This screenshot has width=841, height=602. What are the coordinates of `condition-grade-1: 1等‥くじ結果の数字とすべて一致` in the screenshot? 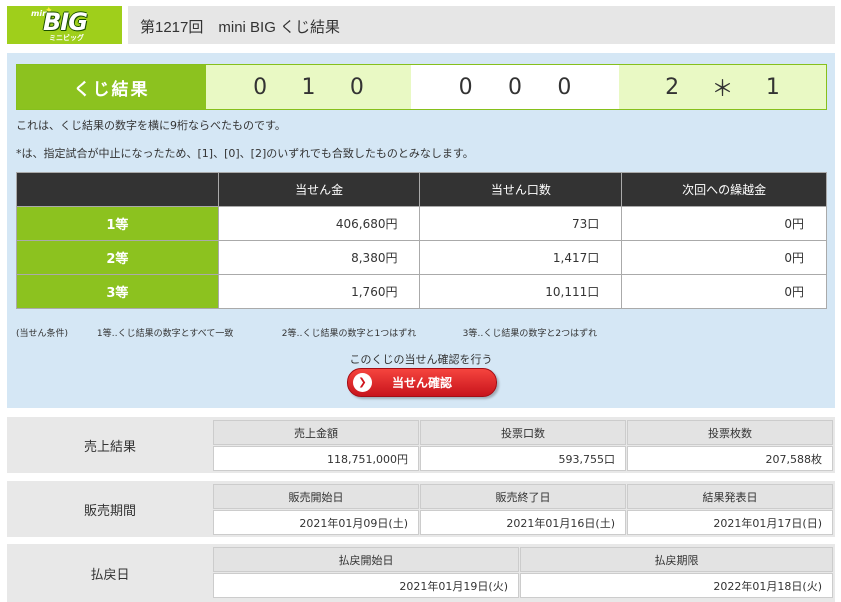 It's located at (165, 334).